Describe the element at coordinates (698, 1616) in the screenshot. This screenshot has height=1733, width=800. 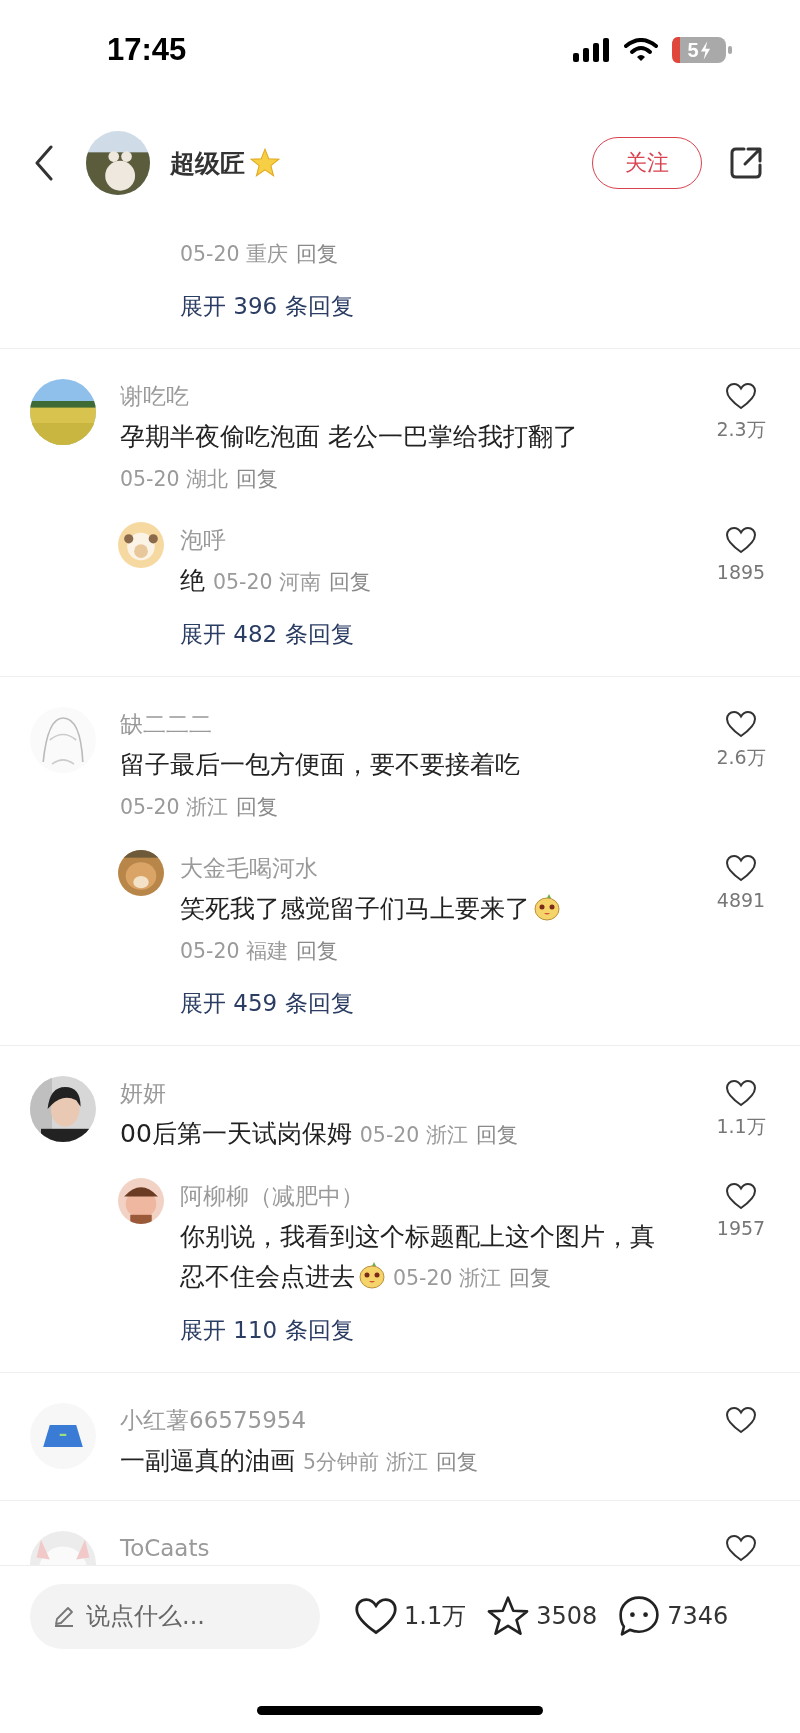
I see `action-count: 7346` at that location.